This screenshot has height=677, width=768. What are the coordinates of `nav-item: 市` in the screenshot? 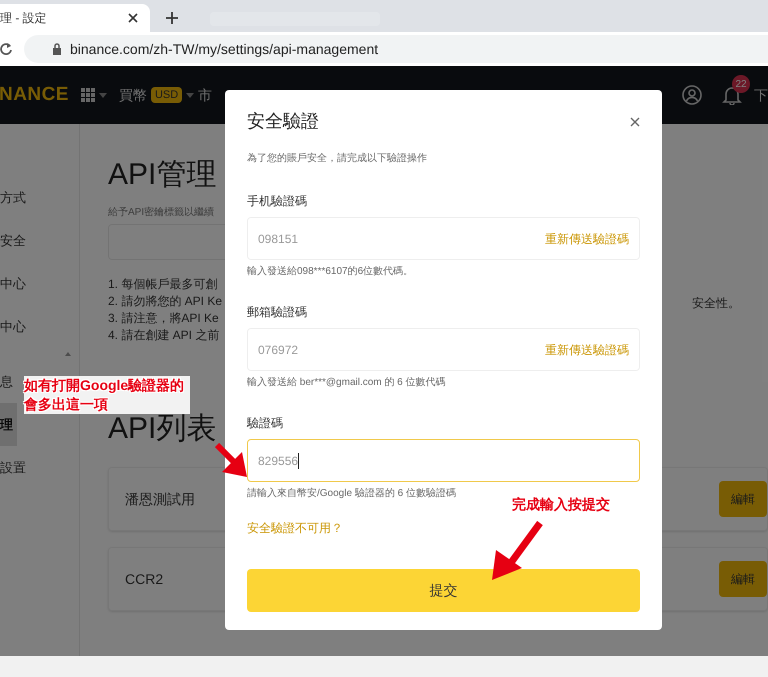 It's located at (205, 95).